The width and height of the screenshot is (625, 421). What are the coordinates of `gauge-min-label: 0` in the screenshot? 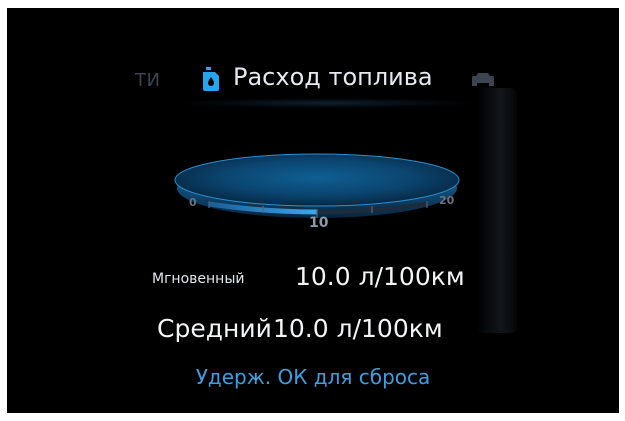 It's located at (193, 202).